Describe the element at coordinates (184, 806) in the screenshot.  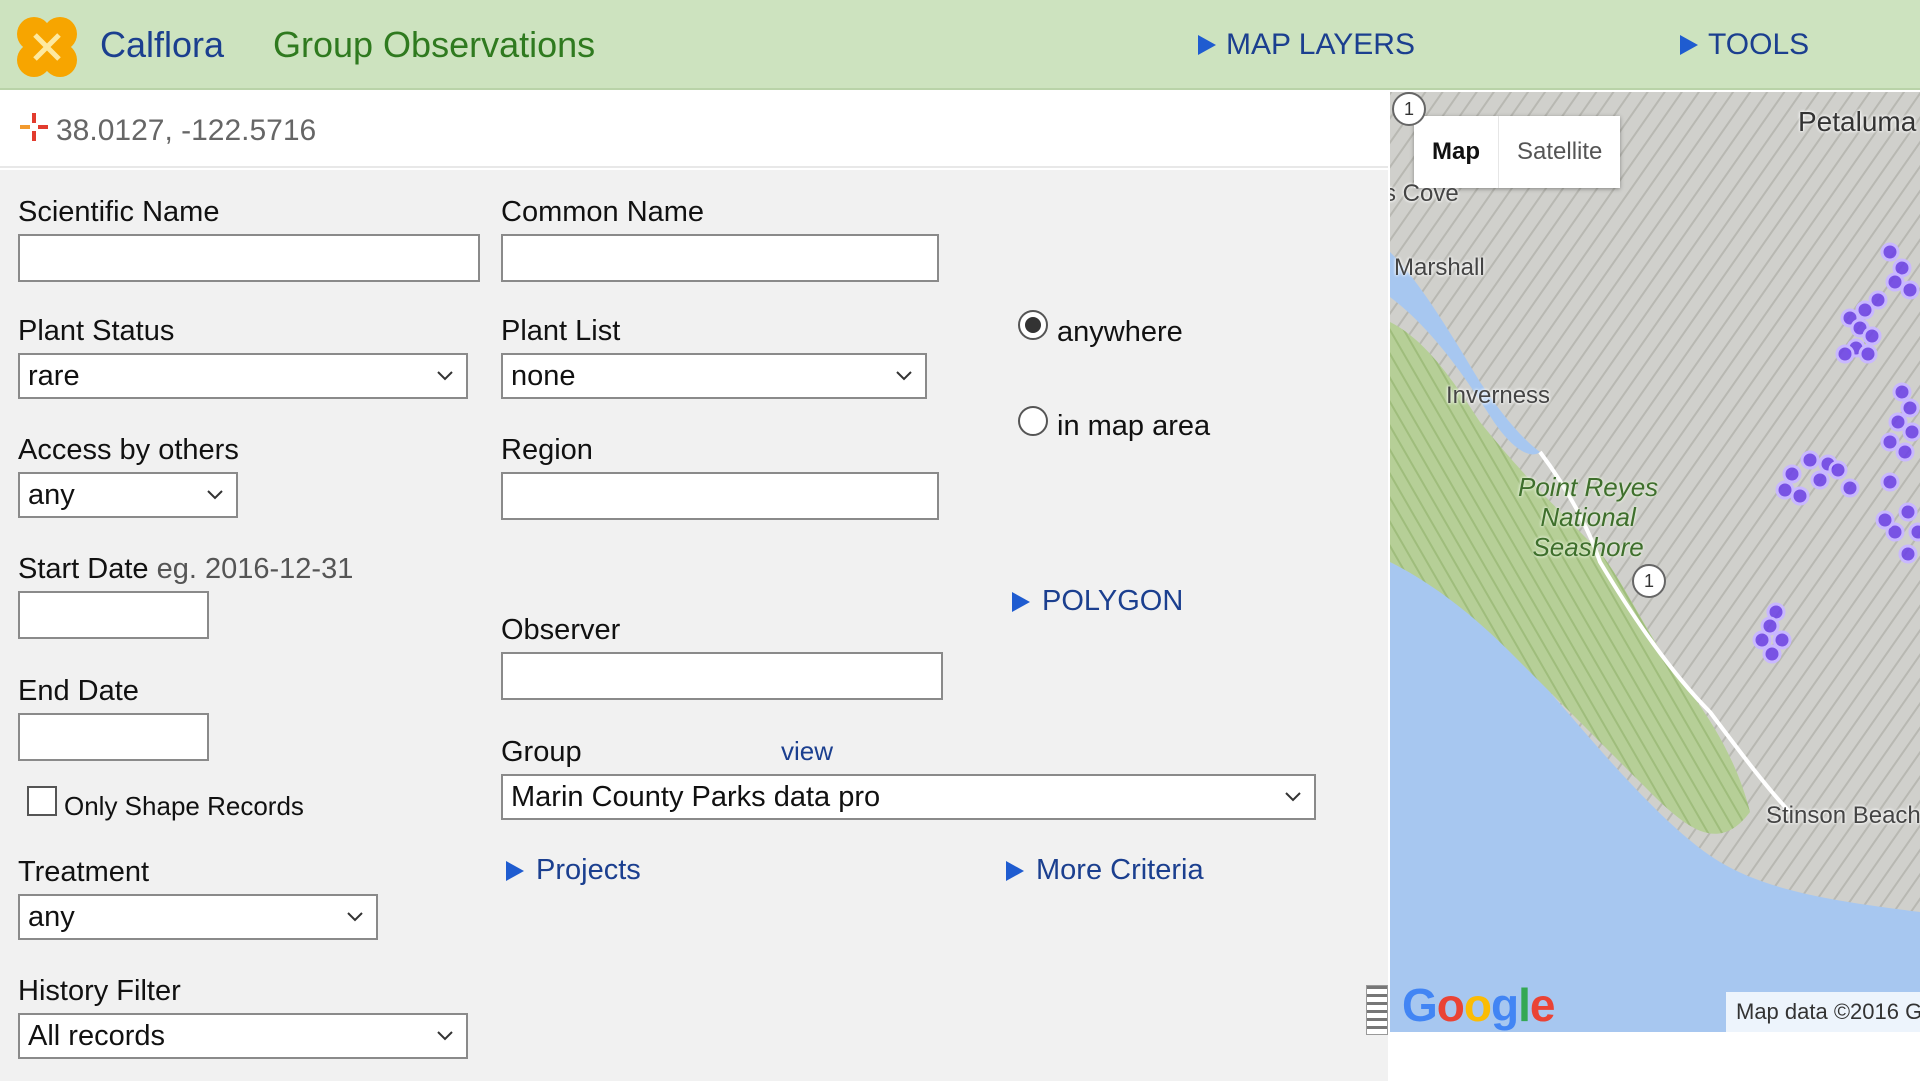
I see `only-shape-records-label: Only Shape Records` at that location.